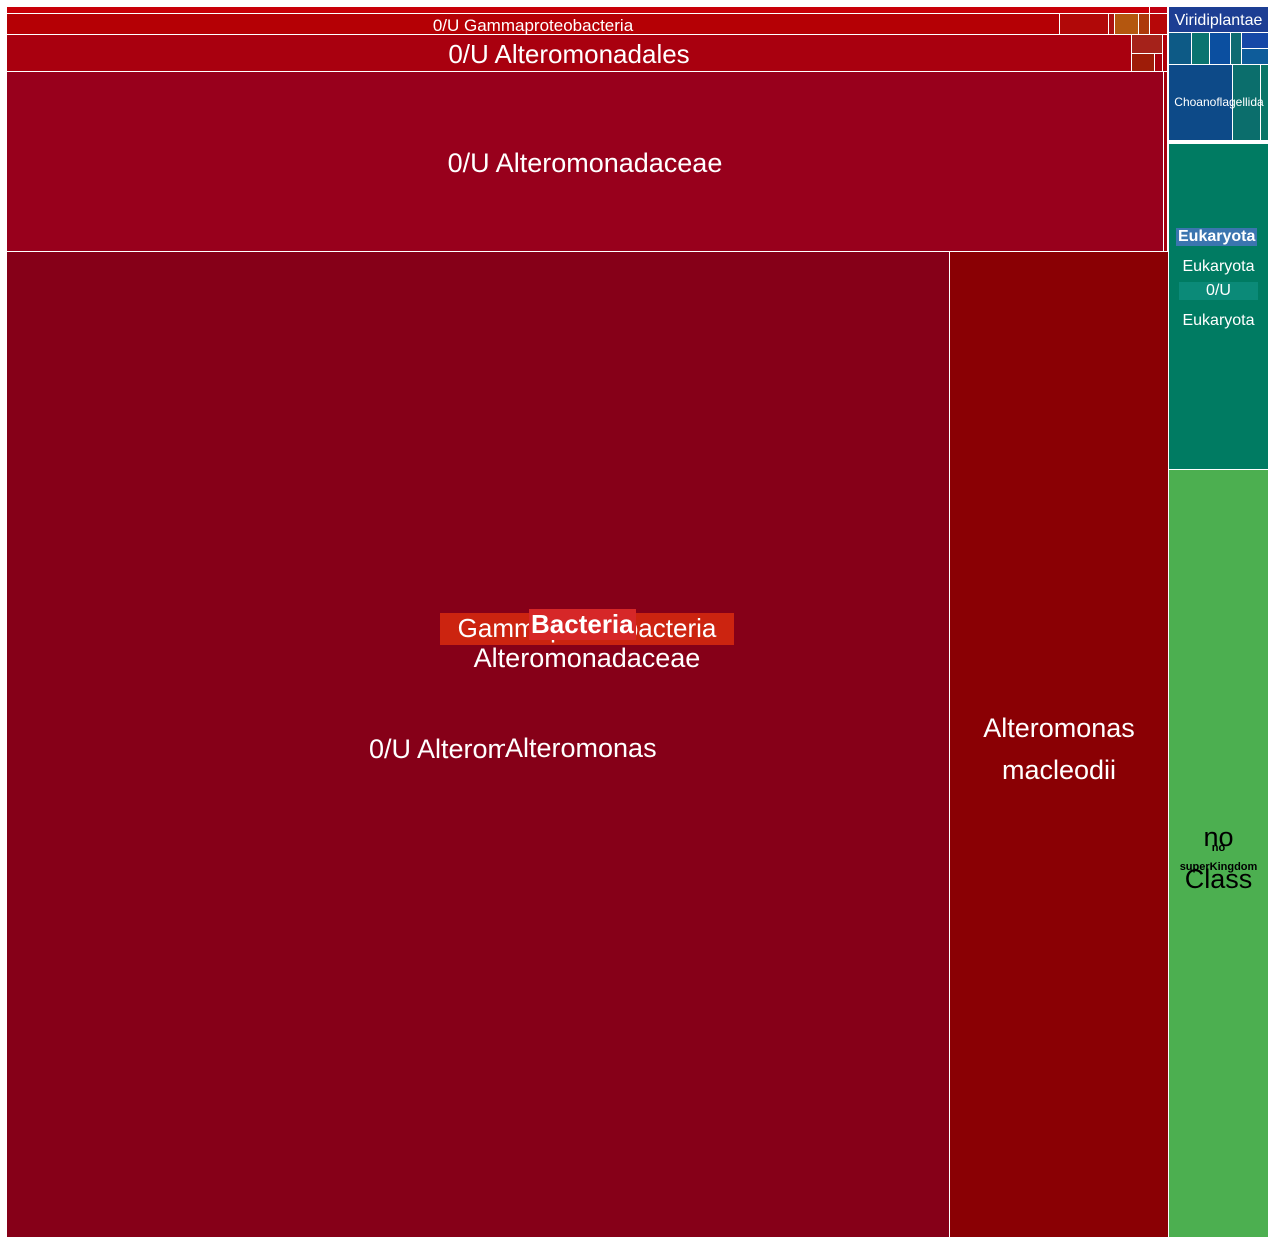 Image resolution: width=1269 pixels, height=1238 pixels. I want to click on label-no-superkingdom-line1: no, so click(1218, 848).